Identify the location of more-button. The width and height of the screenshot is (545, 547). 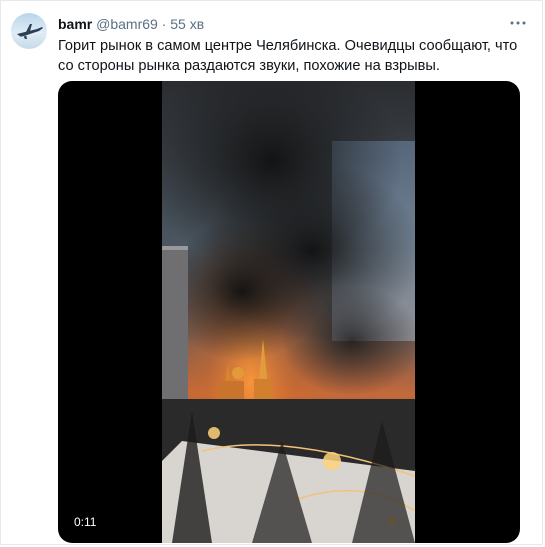
(518, 23).